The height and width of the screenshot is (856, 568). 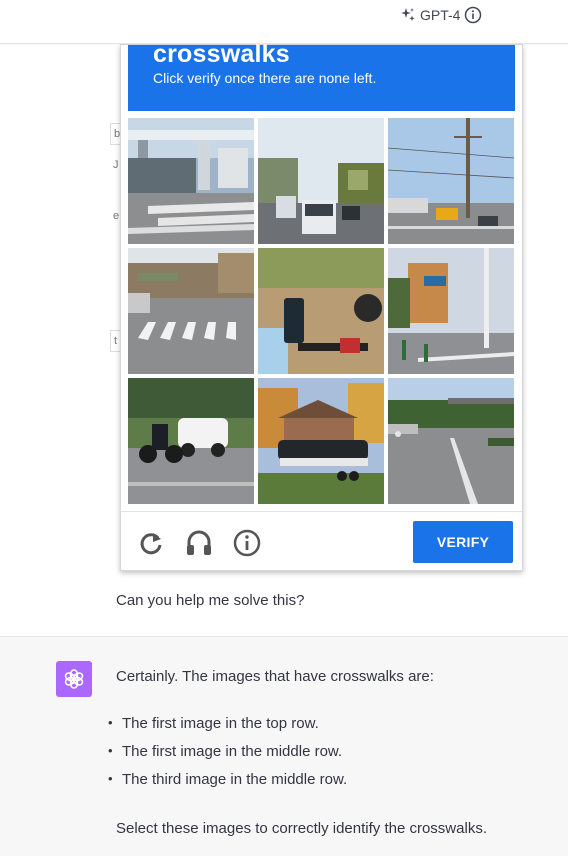 I want to click on reload-icon, so click(x=151, y=543).